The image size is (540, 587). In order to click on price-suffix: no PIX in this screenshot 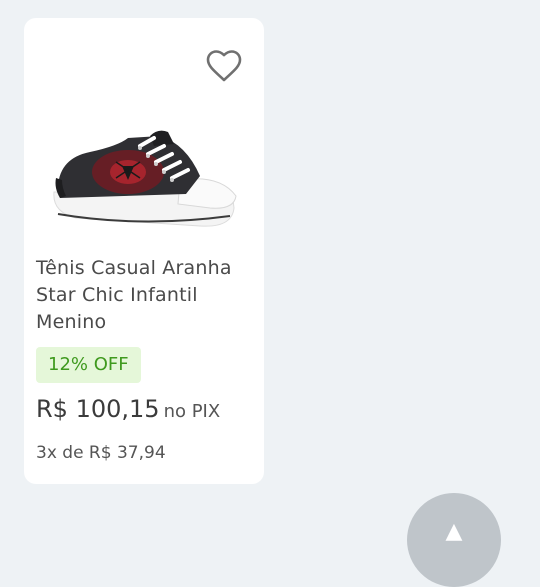, I will do `click(192, 411)`.